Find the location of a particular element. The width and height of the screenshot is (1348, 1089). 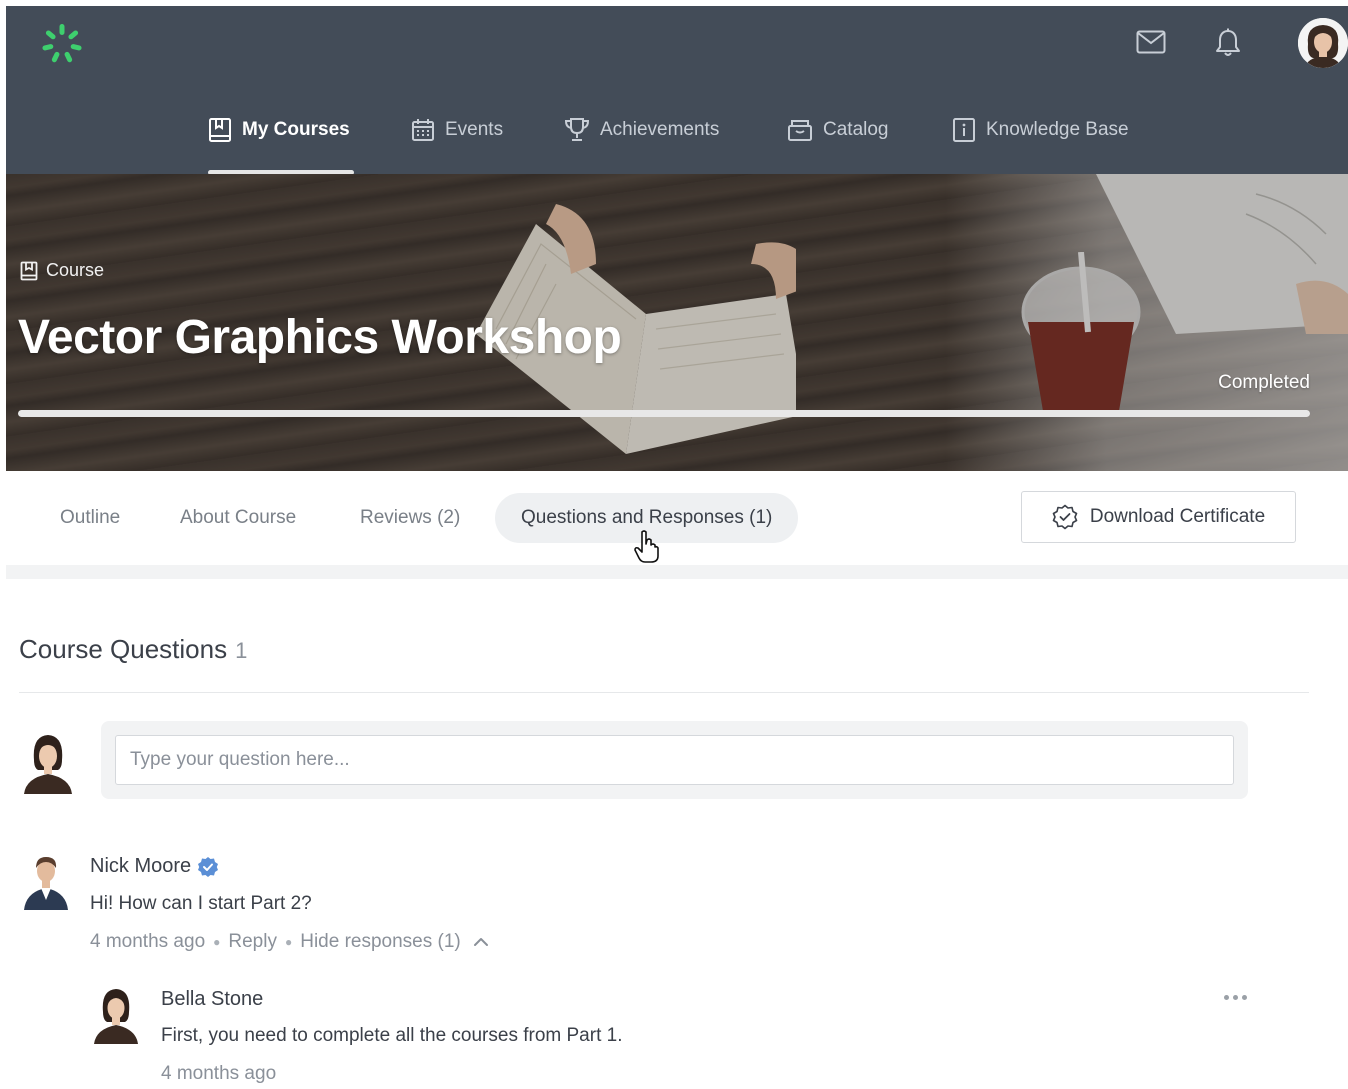

question-author: Nick Moore is located at coordinates (154, 866).